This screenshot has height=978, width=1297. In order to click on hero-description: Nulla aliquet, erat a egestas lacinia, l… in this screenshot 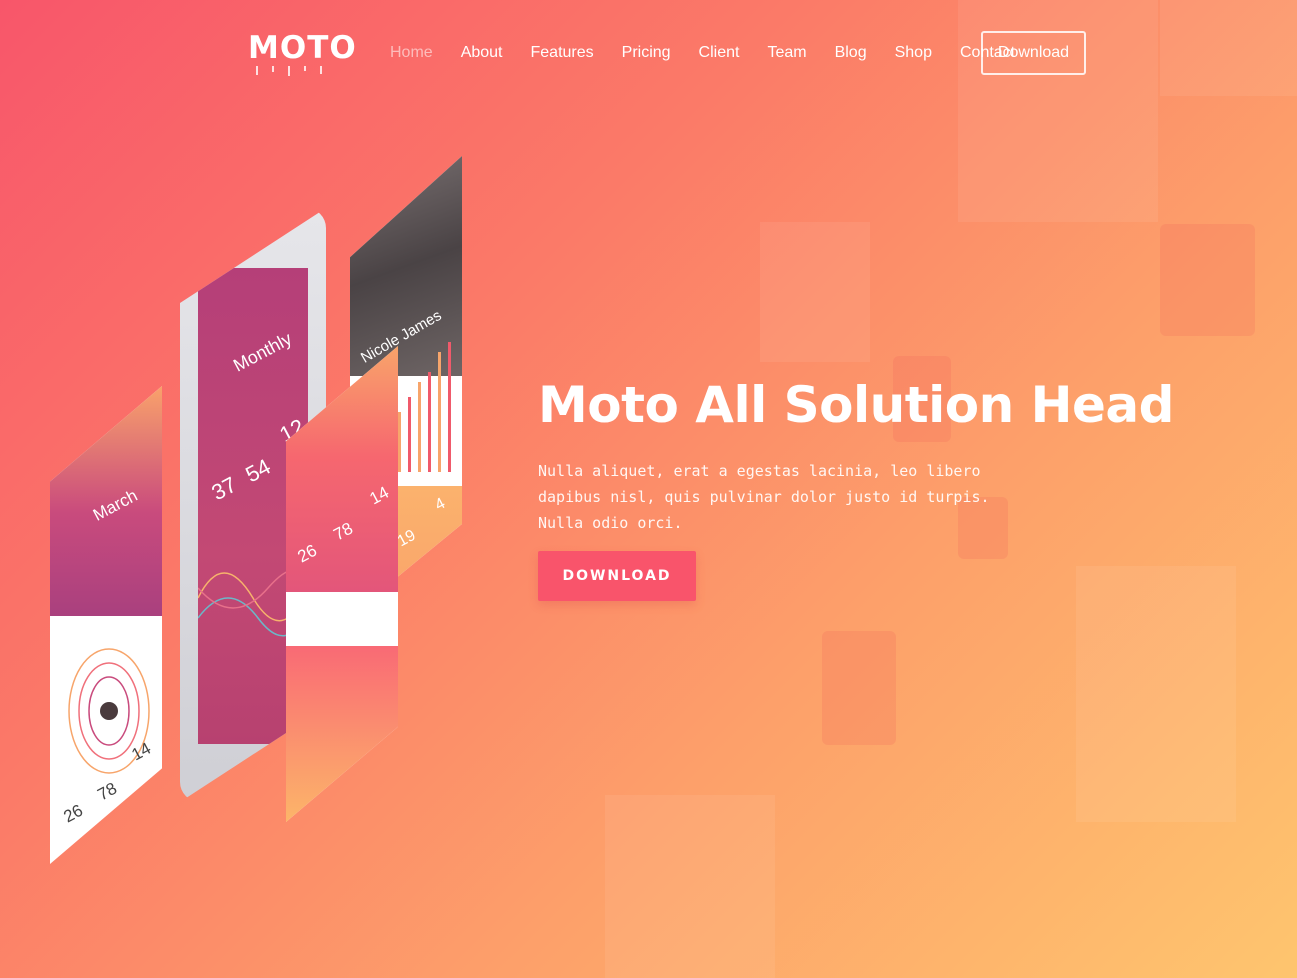, I will do `click(764, 497)`.